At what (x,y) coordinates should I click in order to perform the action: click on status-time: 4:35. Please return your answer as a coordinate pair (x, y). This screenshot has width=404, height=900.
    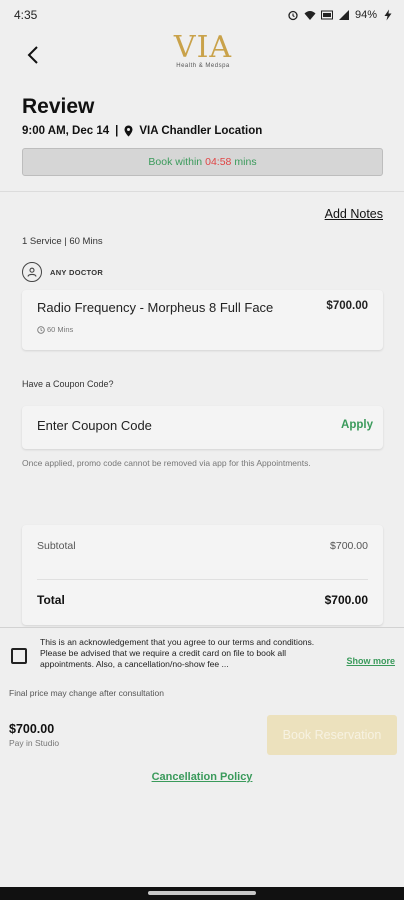
    Looking at the image, I should click on (26, 15).